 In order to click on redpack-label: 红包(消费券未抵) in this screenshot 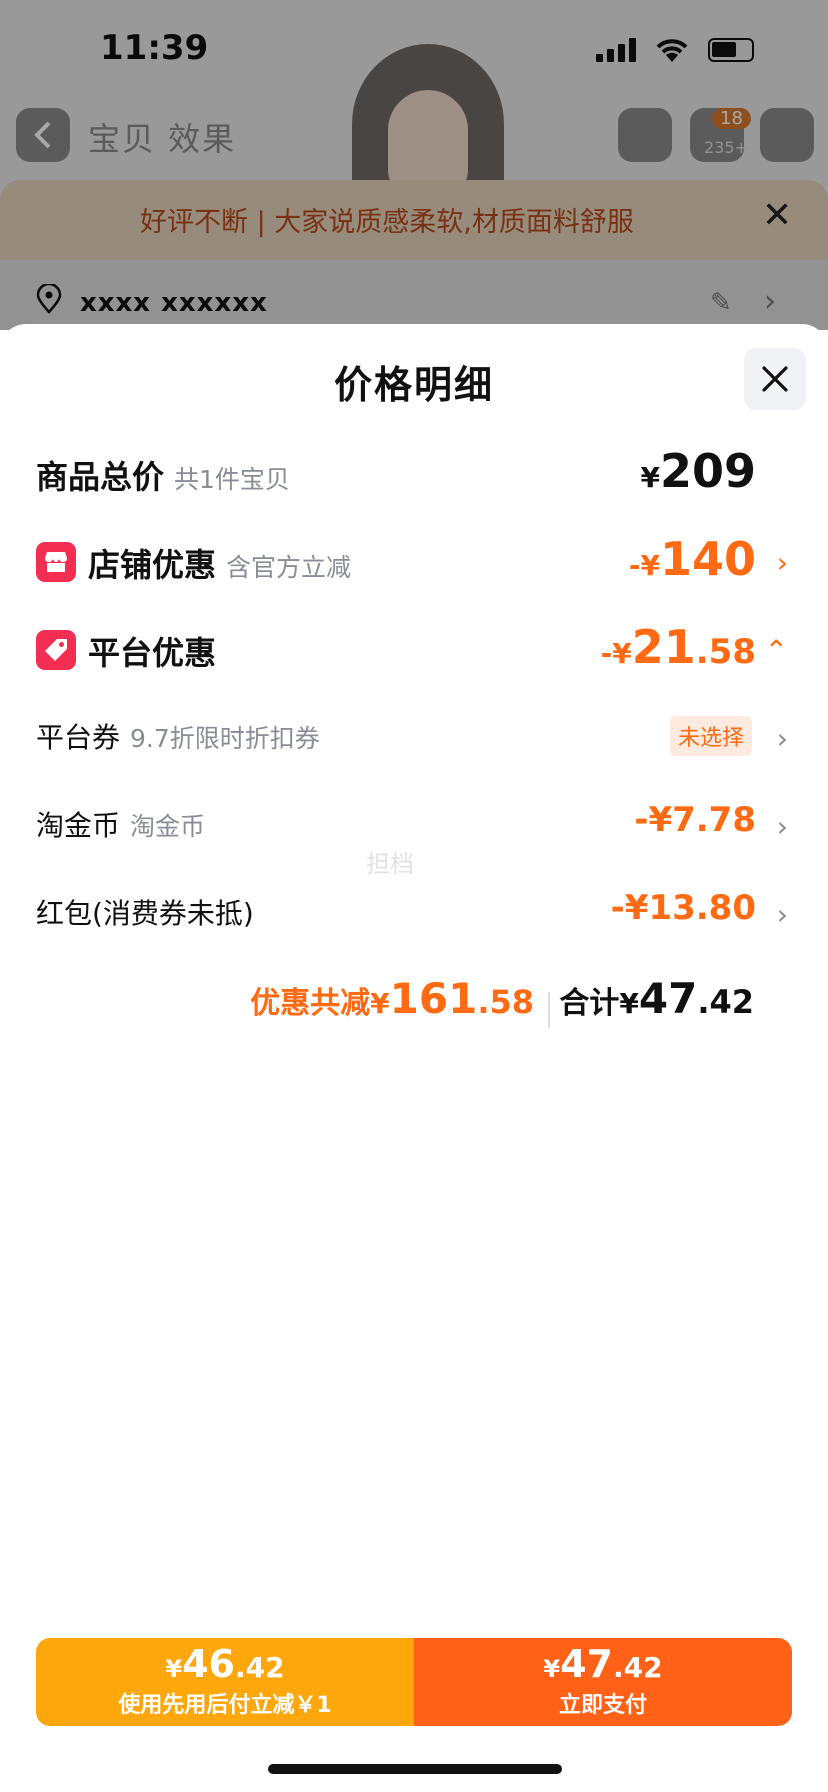, I will do `click(145, 913)`.